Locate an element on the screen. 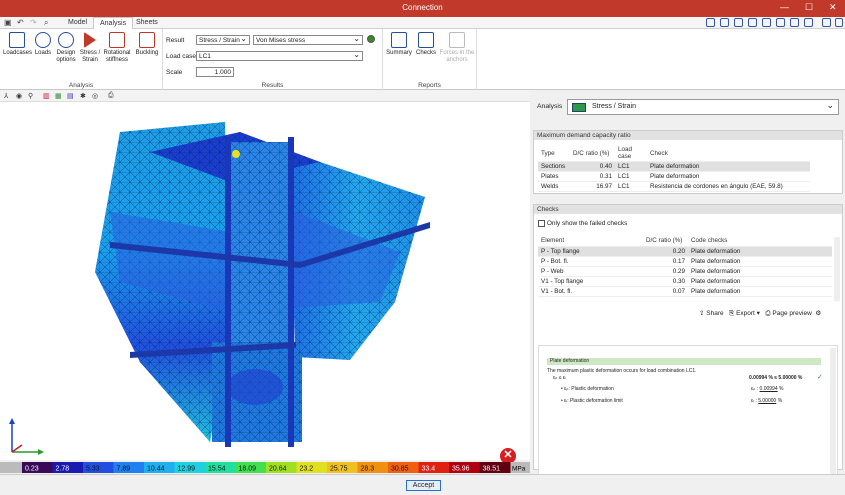 This screenshot has width=845, height=495. scale-tick-label: 2.78 is located at coordinates (63, 469).